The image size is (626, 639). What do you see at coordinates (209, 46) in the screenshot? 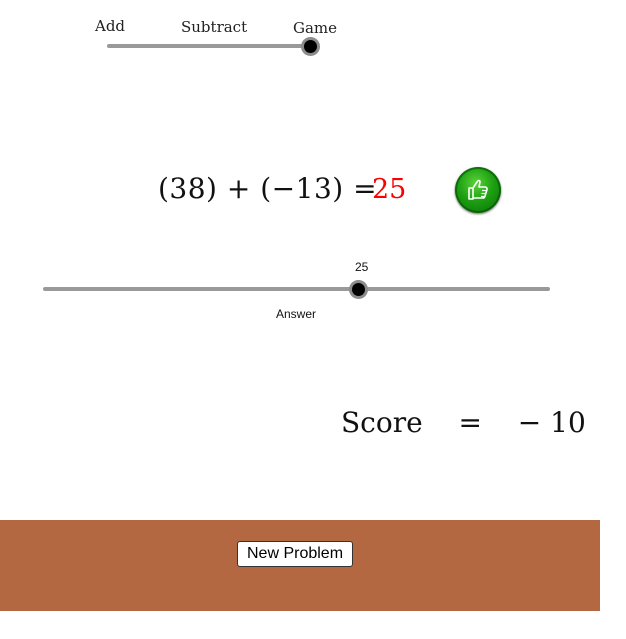
I see `mode-slider-track` at bounding box center [209, 46].